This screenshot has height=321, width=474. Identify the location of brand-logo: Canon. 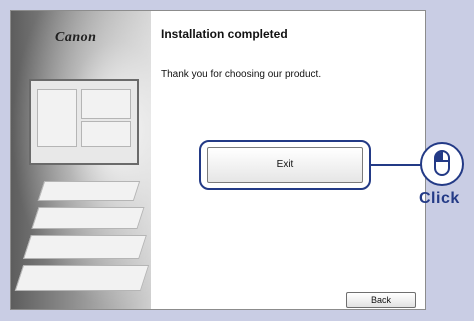
(76, 37).